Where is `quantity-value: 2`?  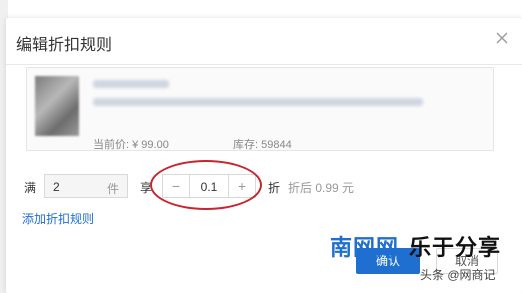 quantity-value: 2 is located at coordinates (56, 187).